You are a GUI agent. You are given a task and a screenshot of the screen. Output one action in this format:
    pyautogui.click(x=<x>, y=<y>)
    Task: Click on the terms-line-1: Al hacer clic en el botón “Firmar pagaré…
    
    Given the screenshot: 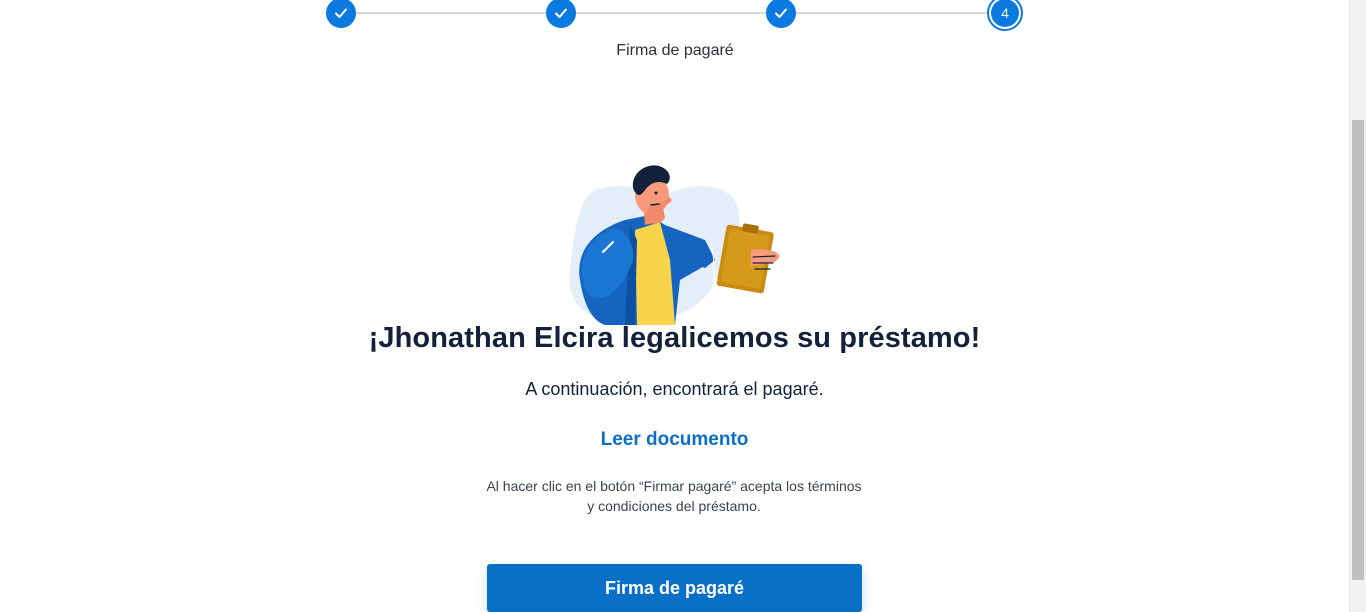 What is the action you would take?
    pyautogui.click(x=674, y=486)
    